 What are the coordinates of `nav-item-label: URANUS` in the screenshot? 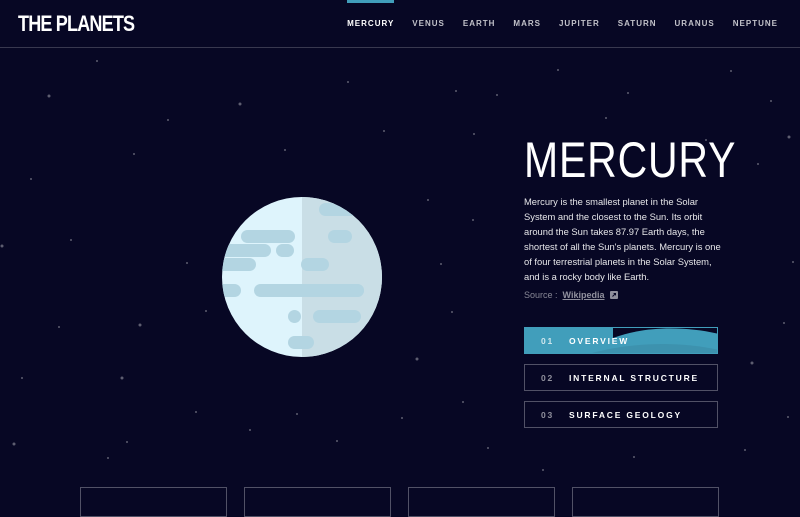 It's located at (694, 23).